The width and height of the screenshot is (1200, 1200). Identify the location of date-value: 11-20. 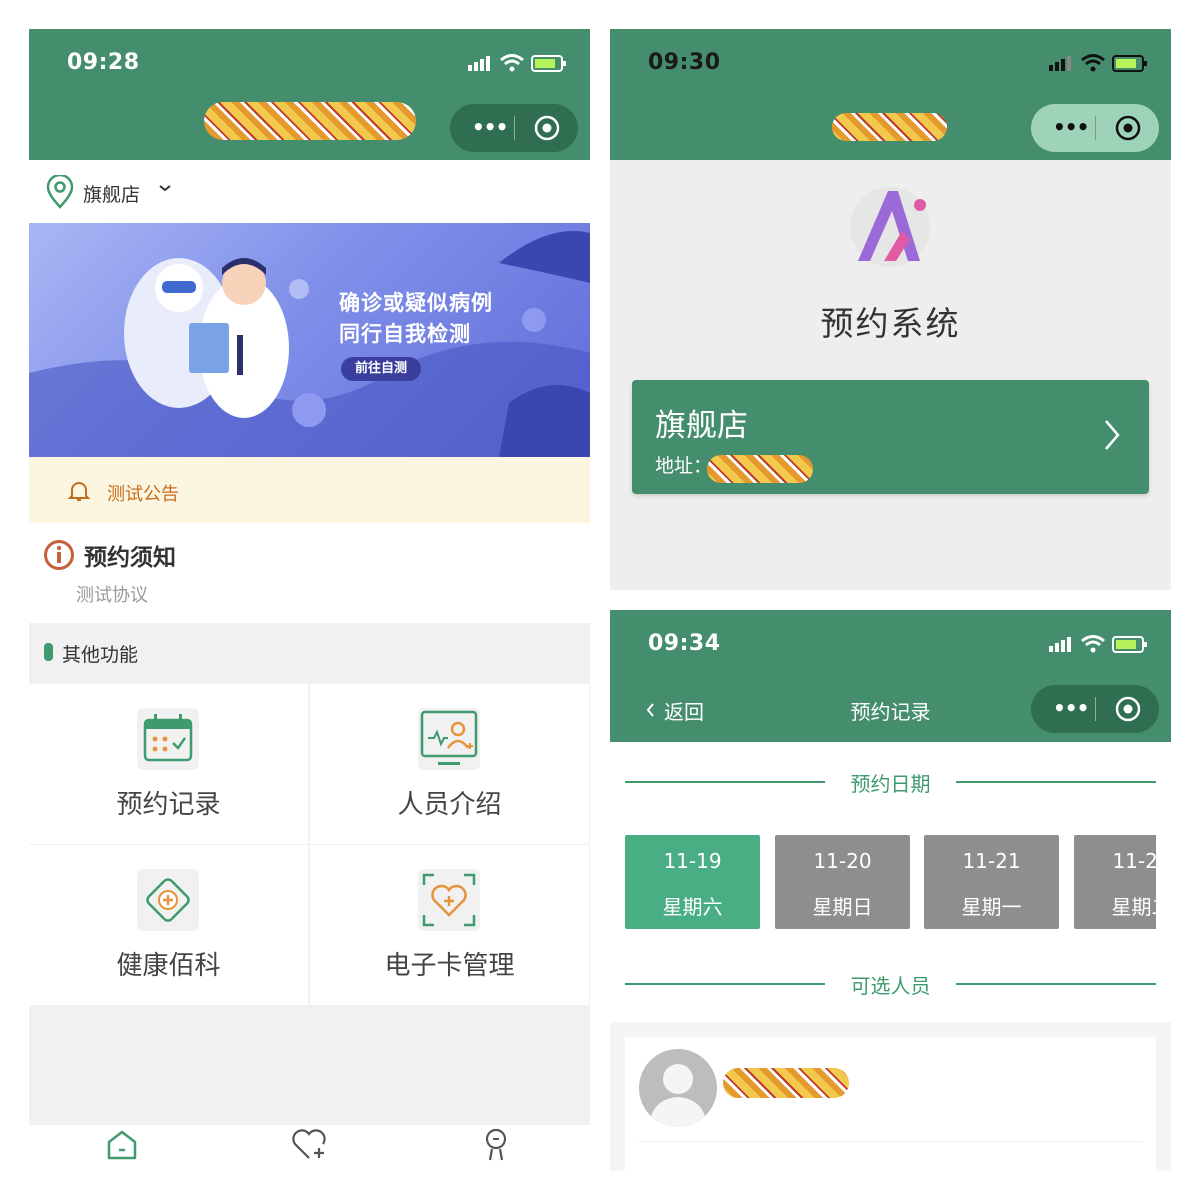
(842, 861).